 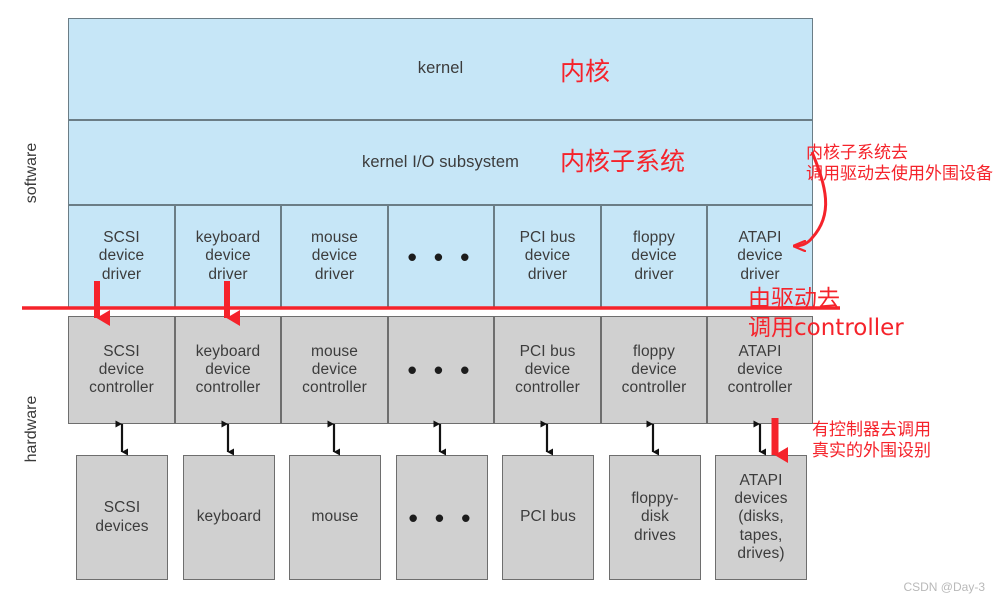 I want to click on device-cell-label-3: mouse, so click(x=335, y=517).